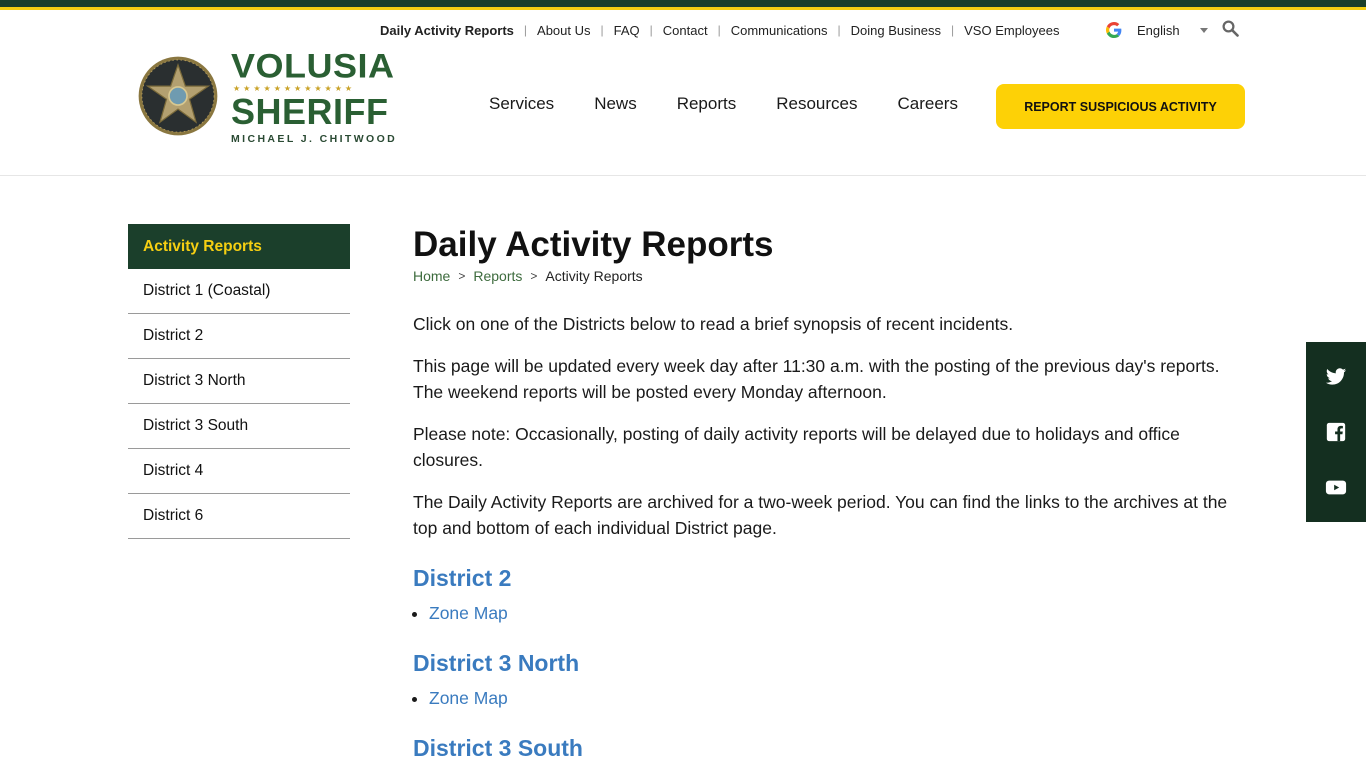  What do you see at coordinates (447, 30) in the screenshot?
I see `utility-link-daily-activity-reports: Daily Activity Reports` at bounding box center [447, 30].